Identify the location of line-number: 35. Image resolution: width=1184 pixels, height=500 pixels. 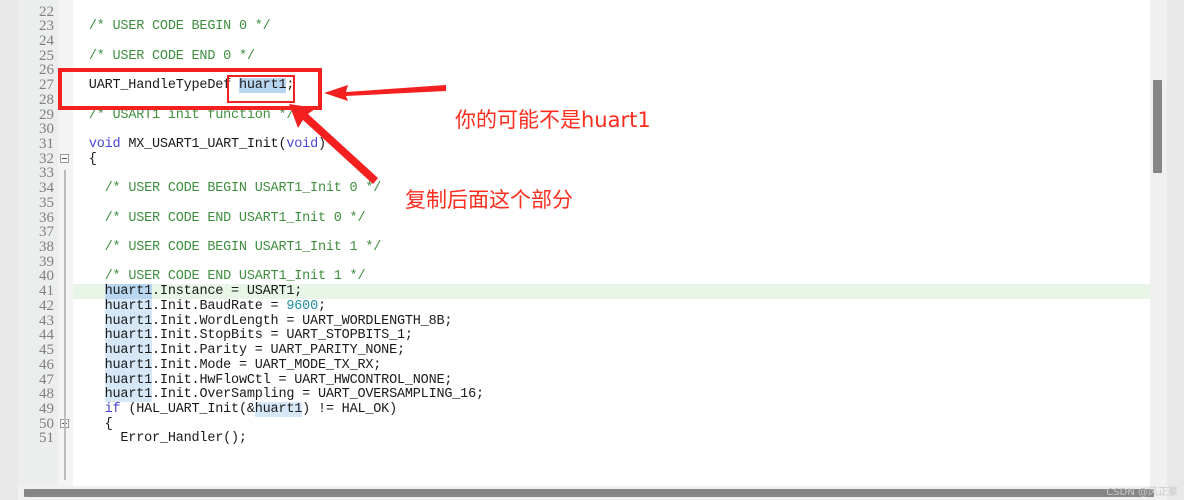
(46, 202).